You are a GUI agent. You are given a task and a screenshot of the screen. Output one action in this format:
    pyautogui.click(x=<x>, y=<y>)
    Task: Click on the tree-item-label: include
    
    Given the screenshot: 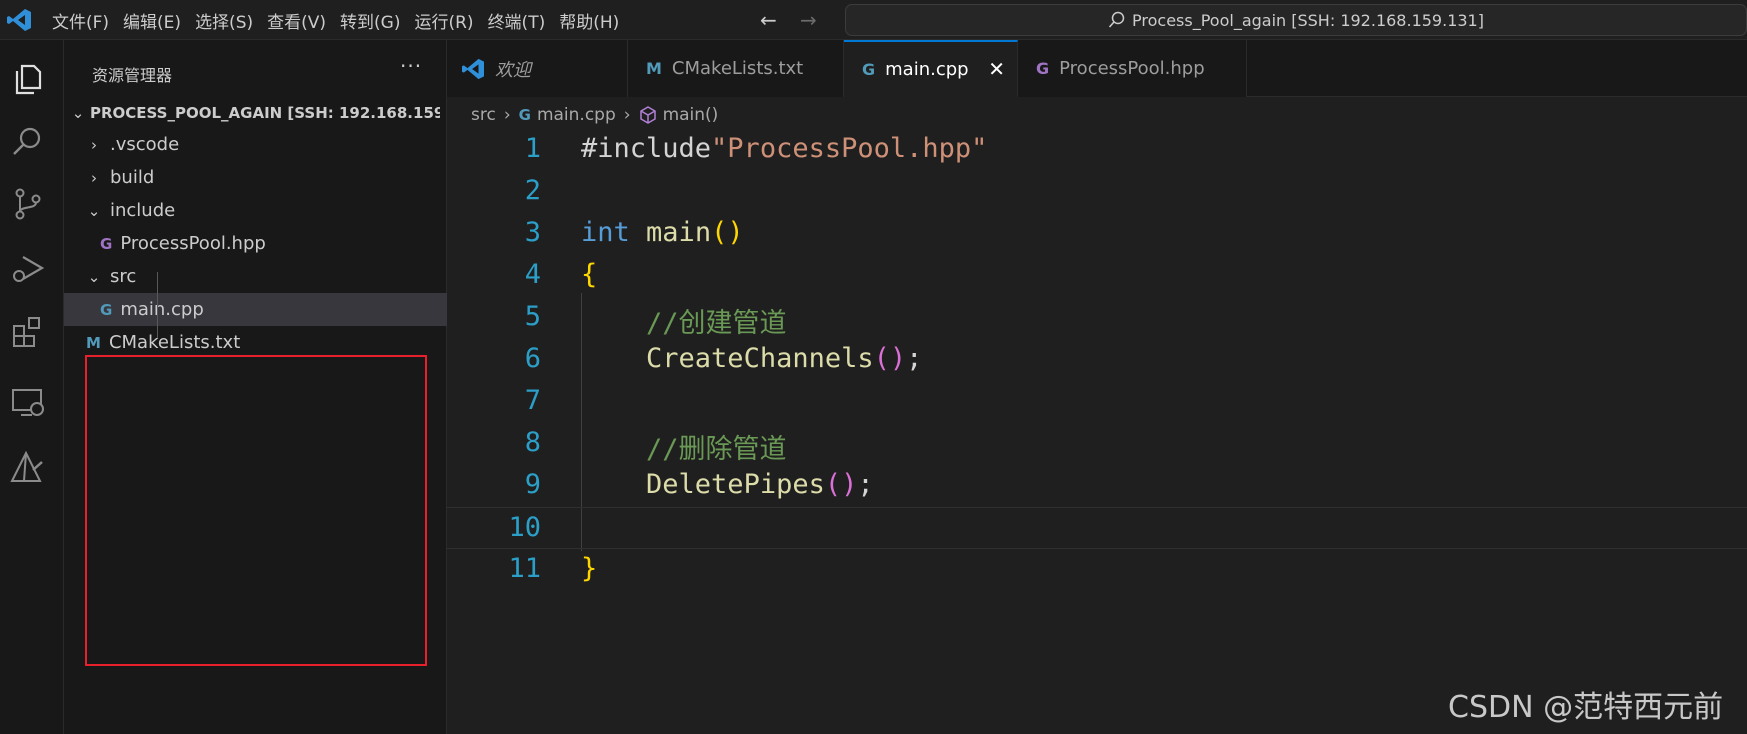 What is the action you would take?
    pyautogui.click(x=143, y=210)
    